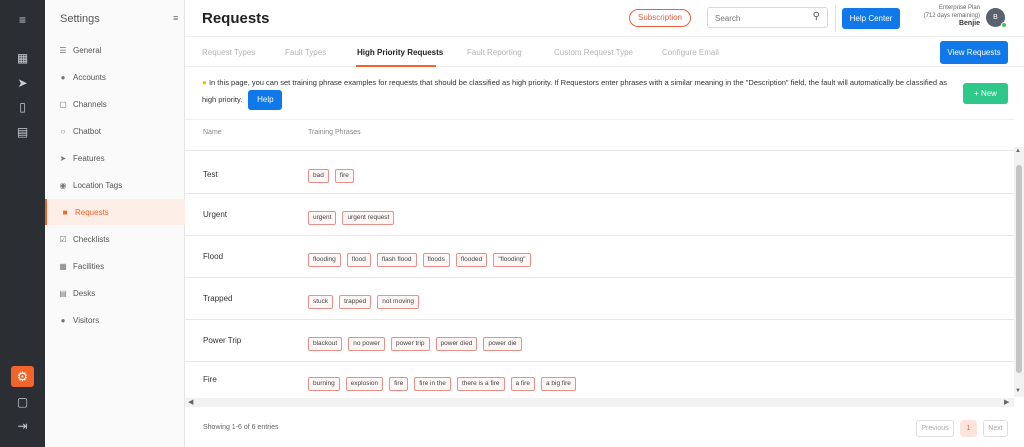 The image size is (1024, 447). Describe the element at coordinates (1006, 402) in the screenshot. I see `scroll-right-icon: ▶` at that location.